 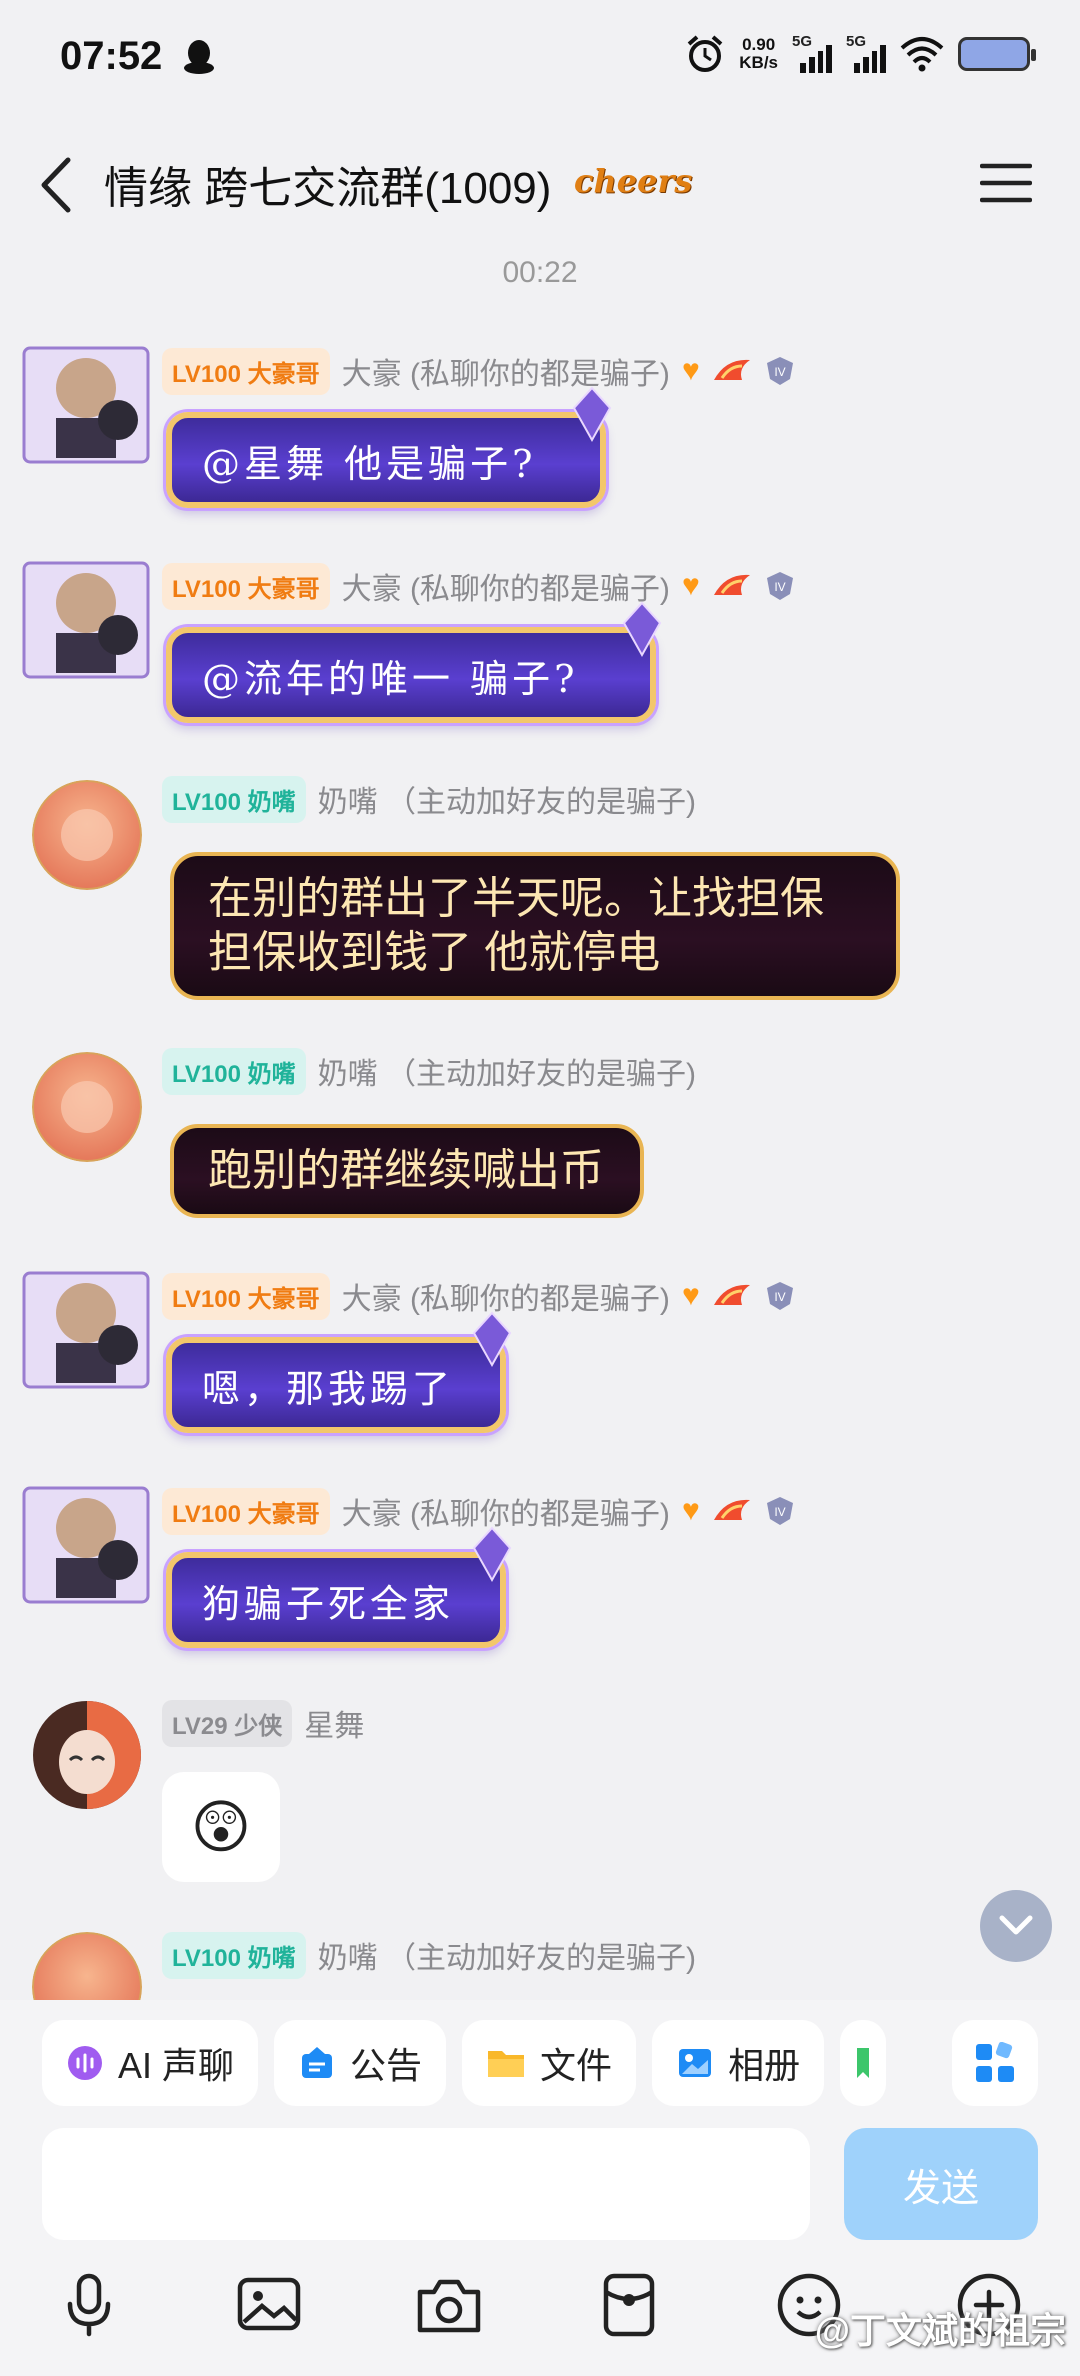 I want to click on message-bubble: @星舞 他是骗子?, so click(x=389, y=447).